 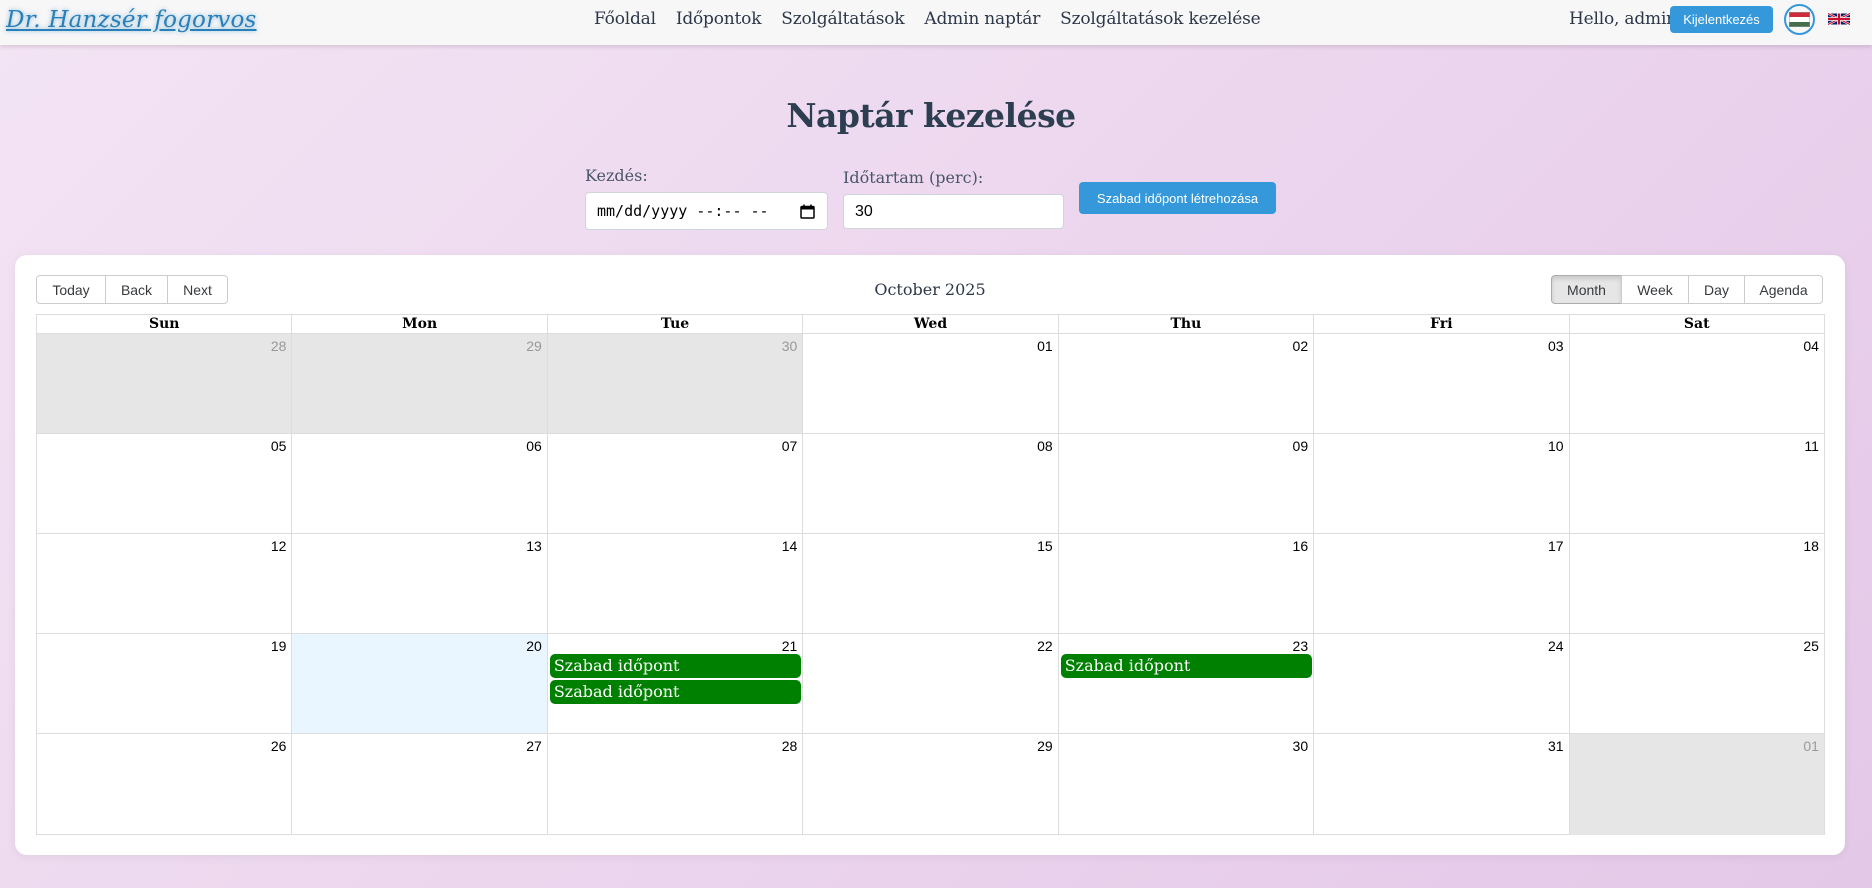 I want to click on day-cell: 21 Szabad időpont Szabad időpont, so click(x=674, y=683).